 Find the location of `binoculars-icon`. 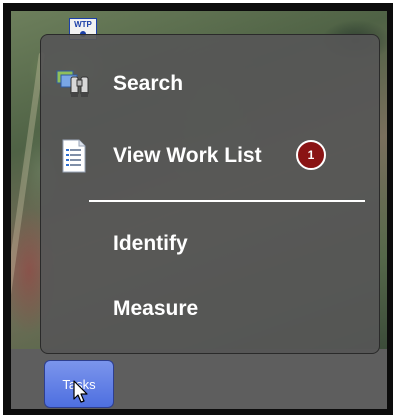

binoculars-icon is located at coordinates (73, 84).